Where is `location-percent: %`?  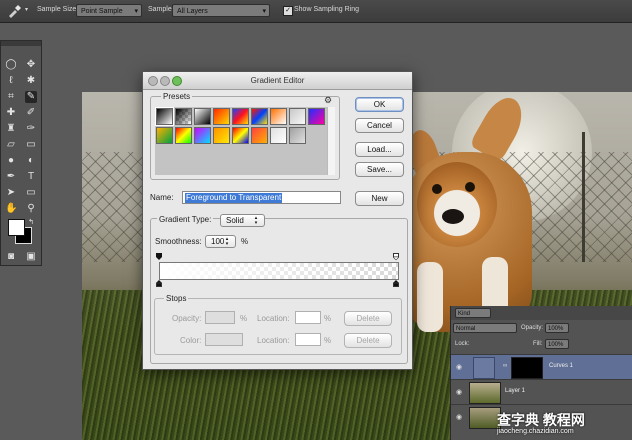
location-percent: % is located at coordinates (328, 318).